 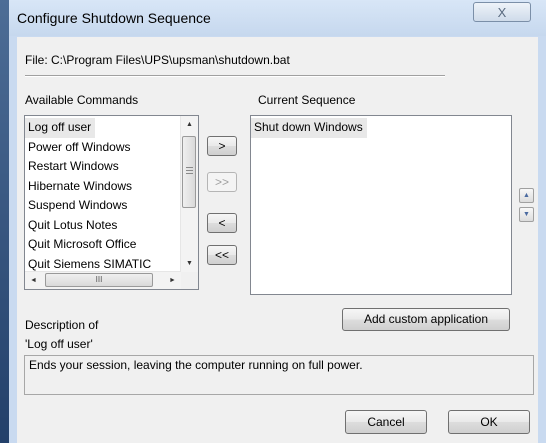 What do you see at coordinates (222, 223) in the screenshot?
I see `remove-button: <` at bounding box center [222, 223].